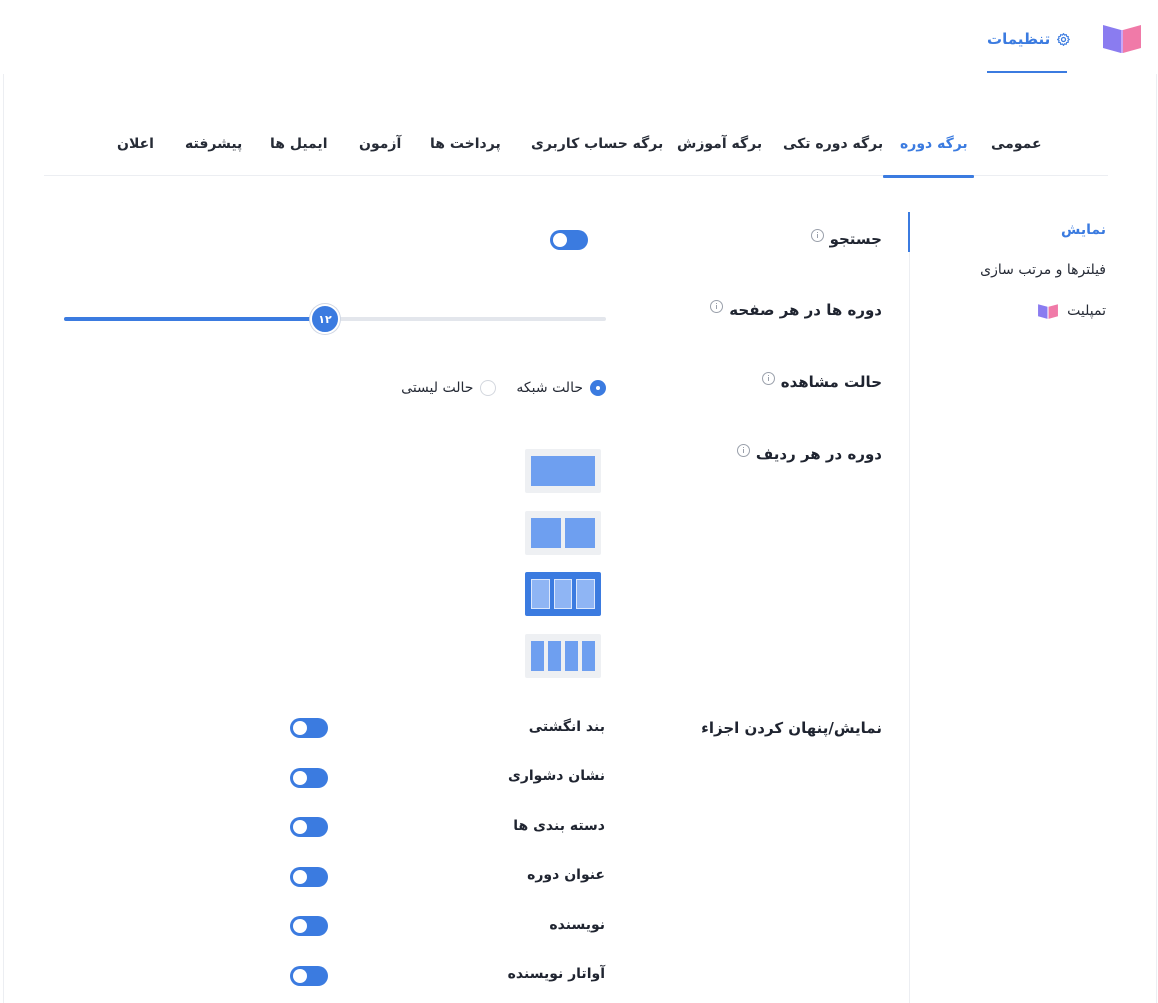 Image resolution: width=1158 pixels, height=1003 pixels. I want to click on tab-advanced: پیشرفته, so click(213, 144).